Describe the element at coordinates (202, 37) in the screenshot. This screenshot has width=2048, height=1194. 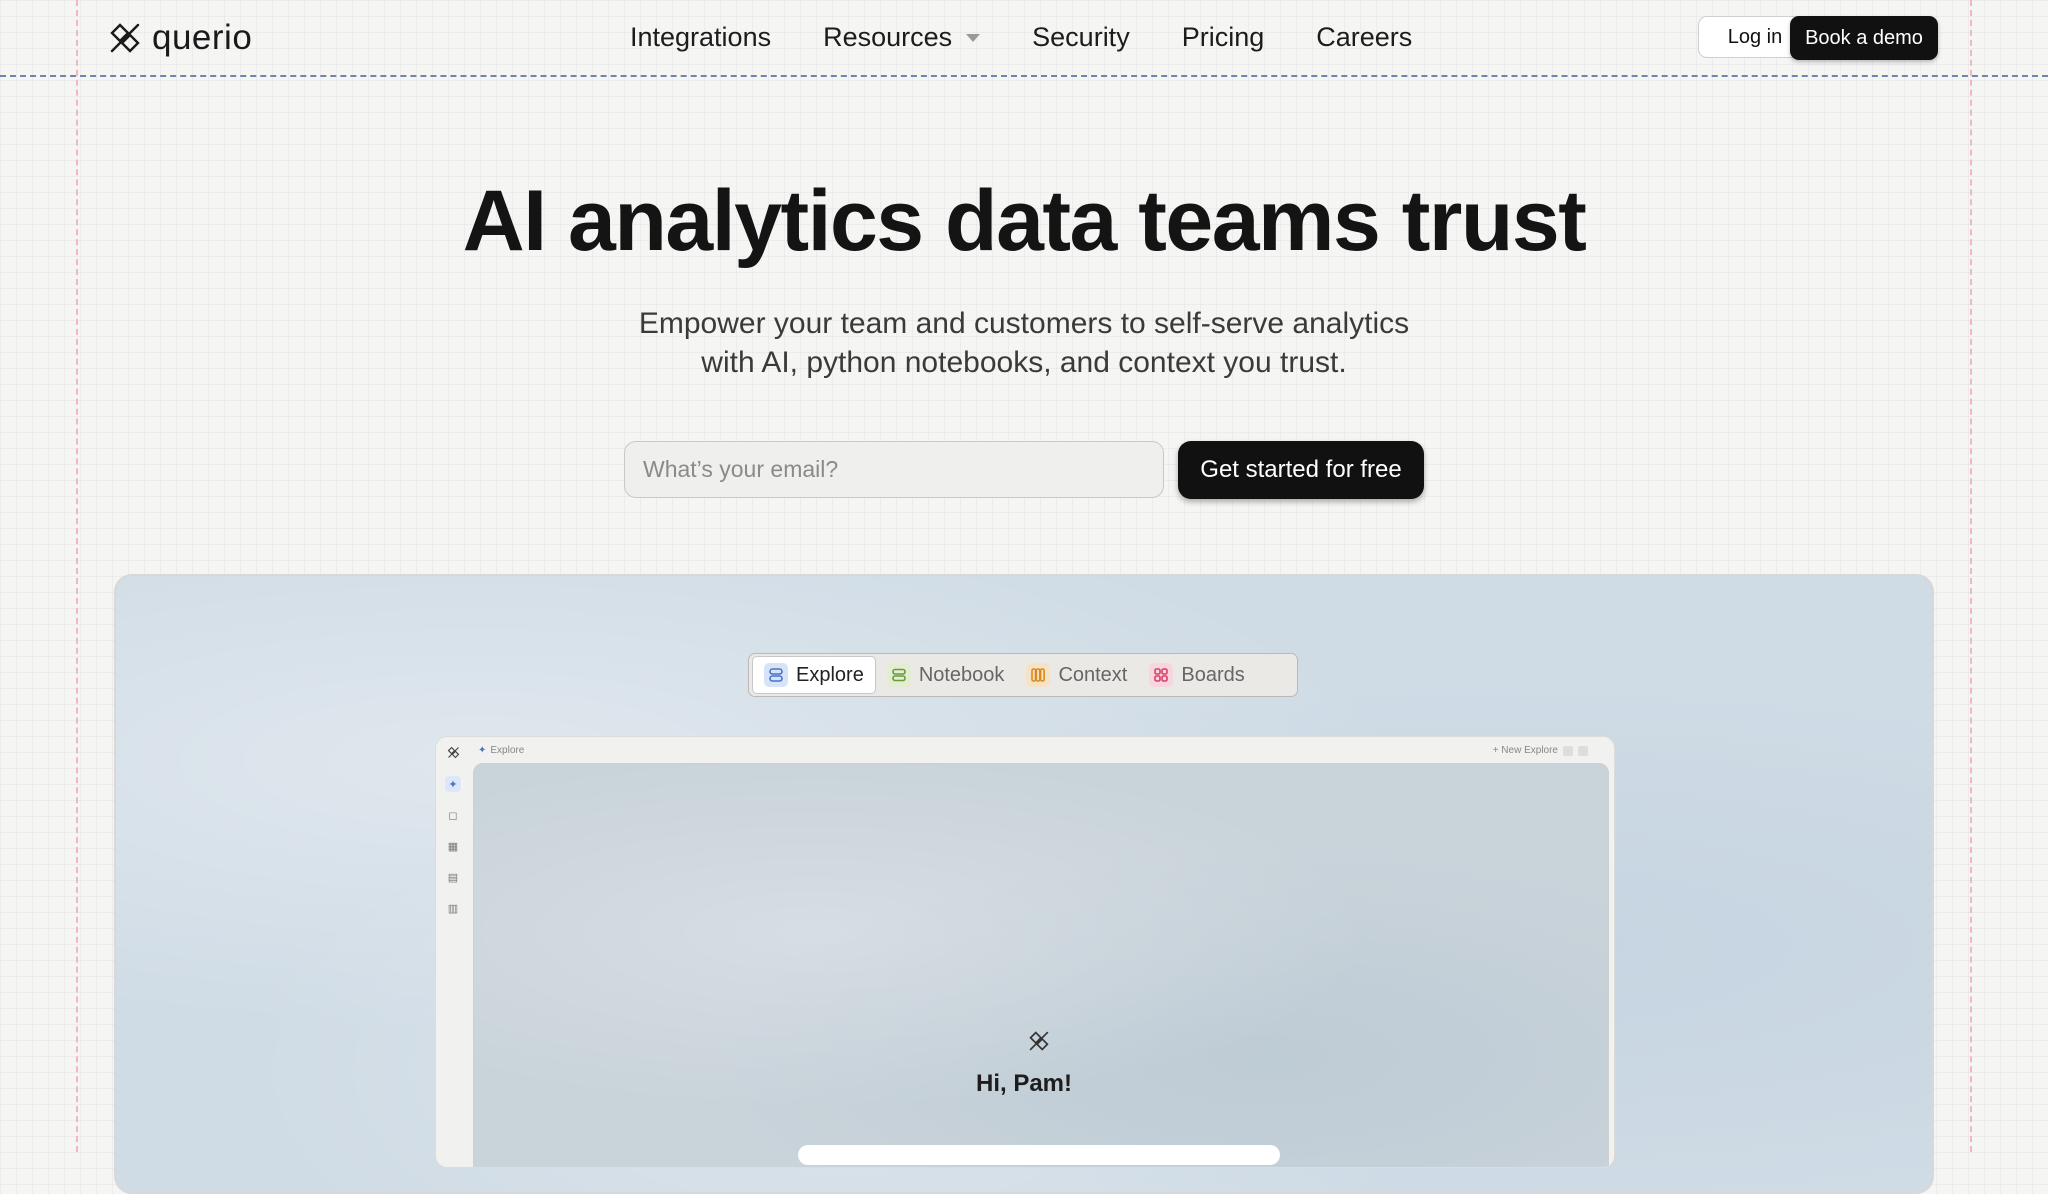
I see `brand-name: querio` at that location.